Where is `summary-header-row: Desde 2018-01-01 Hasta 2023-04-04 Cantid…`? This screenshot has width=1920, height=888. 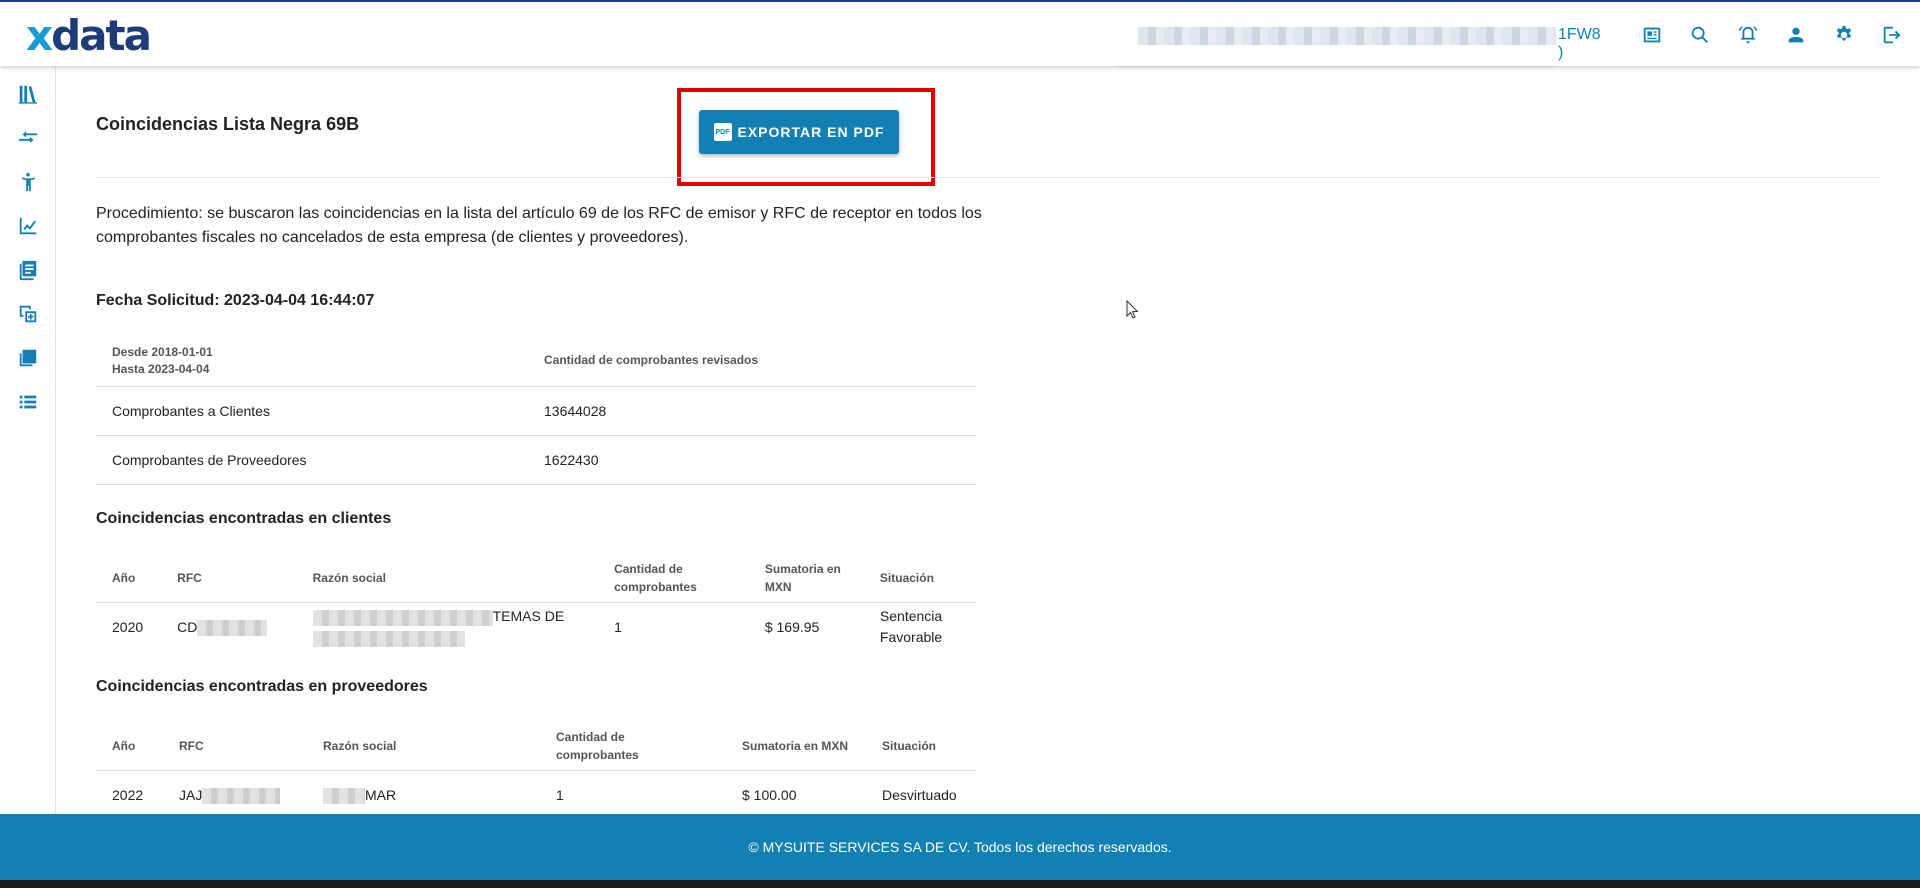
summary-header-row: Desde 2018-01-01 Hasta 2023-04-04 Cantid… is located at coordinates (536, 361).